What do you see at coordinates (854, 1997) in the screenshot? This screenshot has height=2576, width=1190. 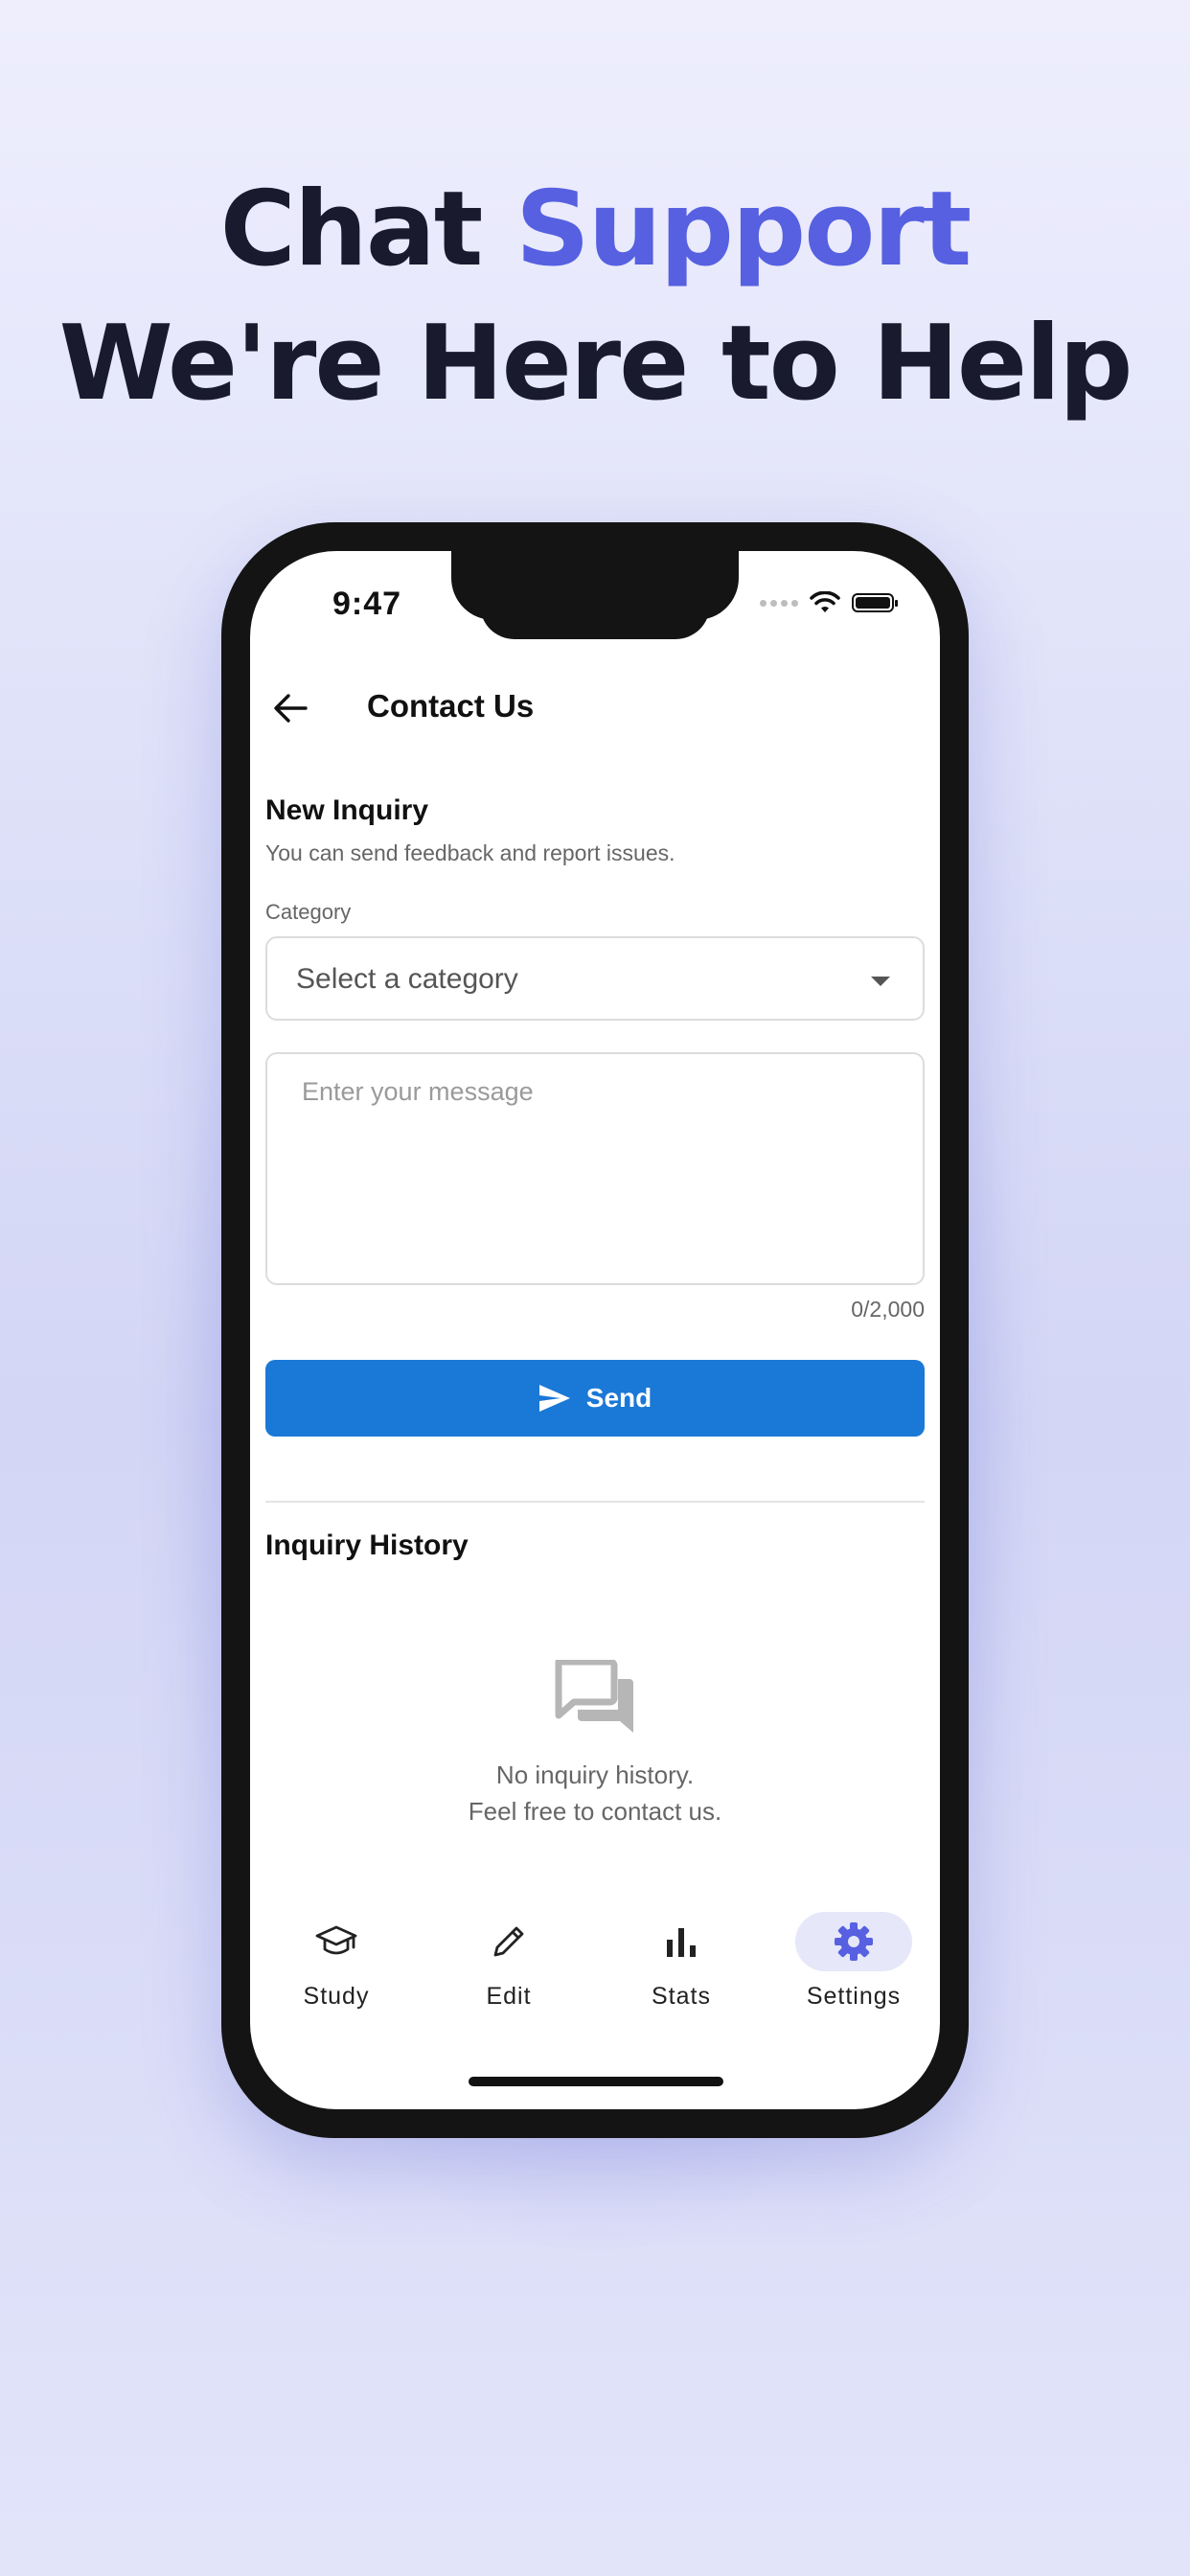 I see `nav-label-settings: Settings` at bounding box center [854, 1997].